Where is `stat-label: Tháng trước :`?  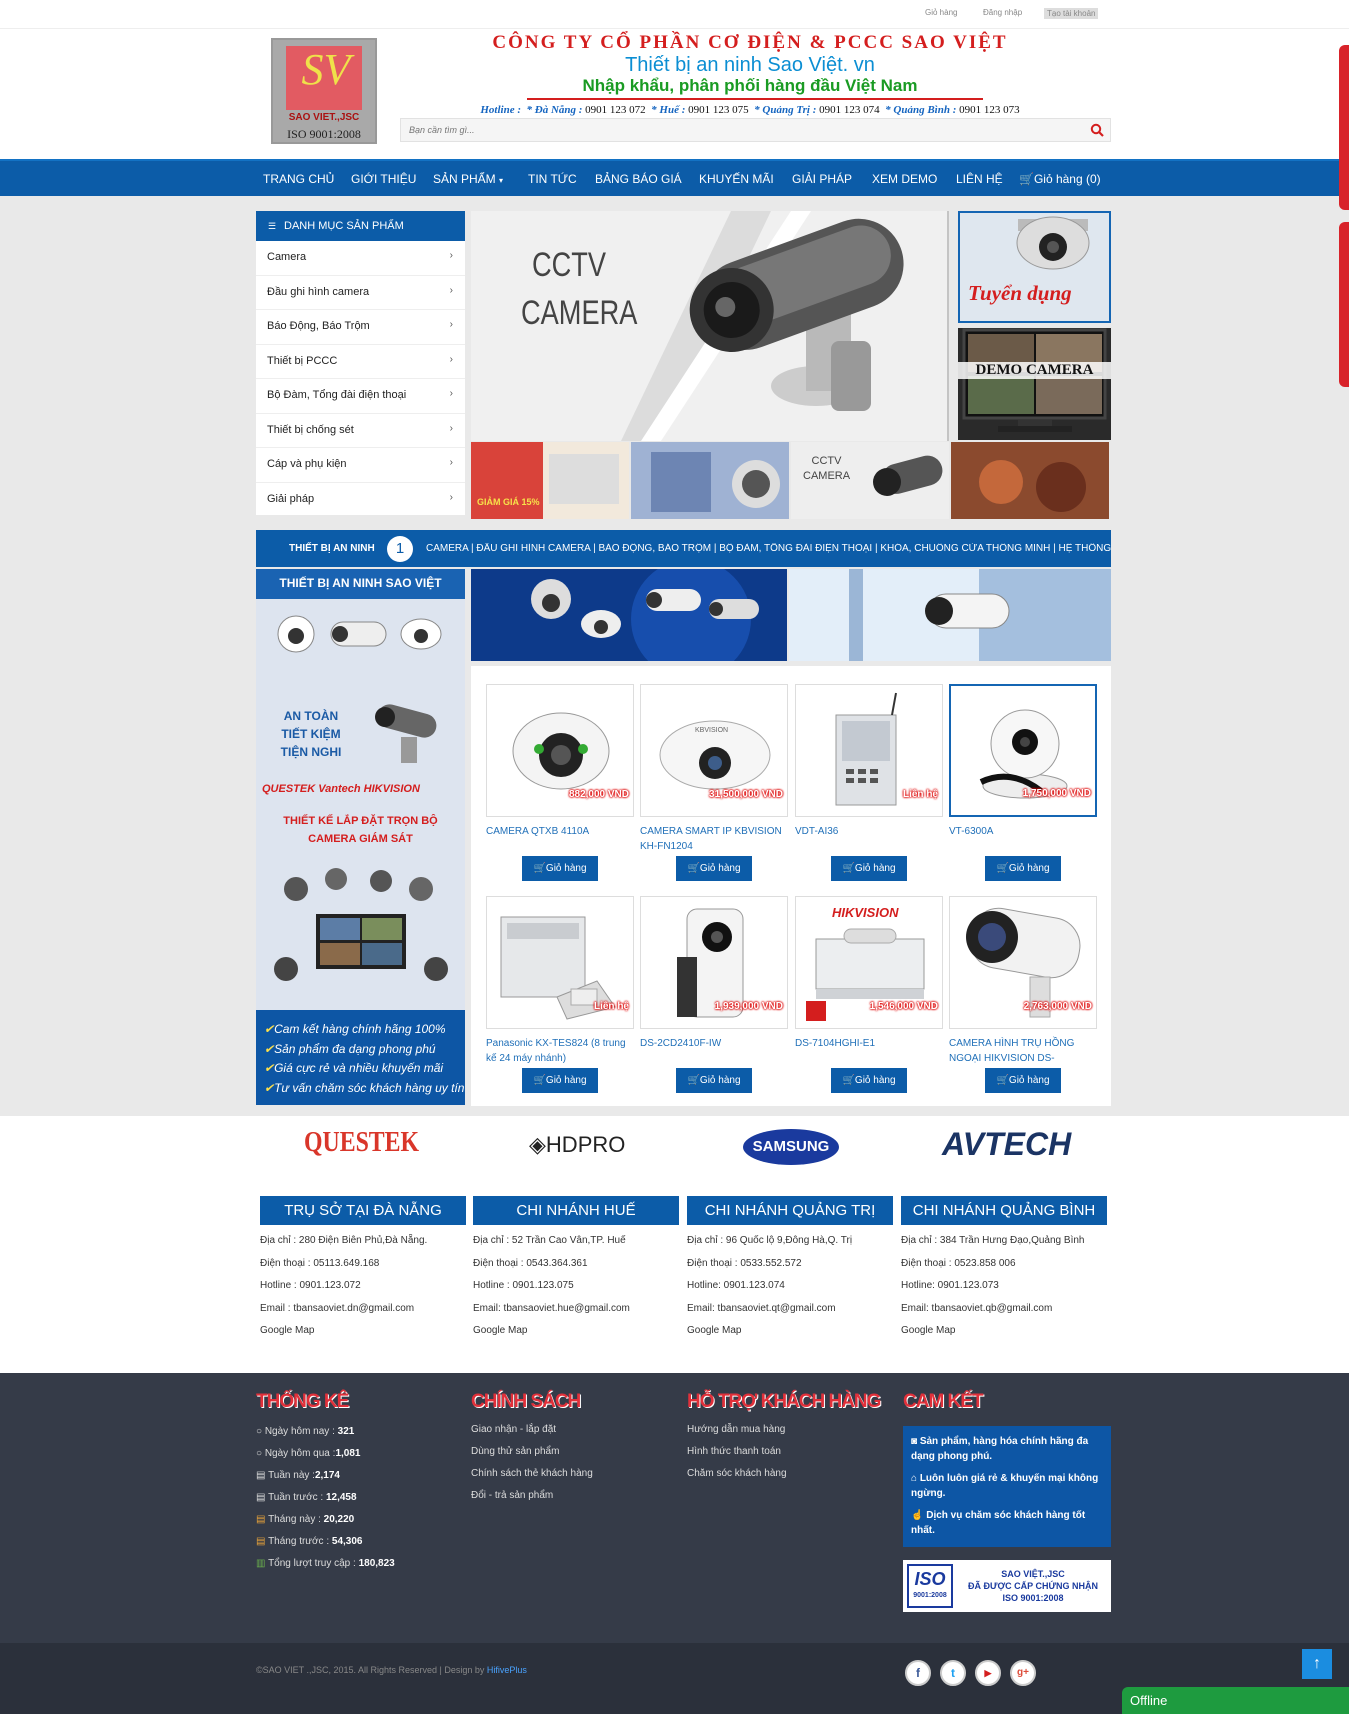
stat-label: Tháng trước : is located at coordinates (299, 1541).